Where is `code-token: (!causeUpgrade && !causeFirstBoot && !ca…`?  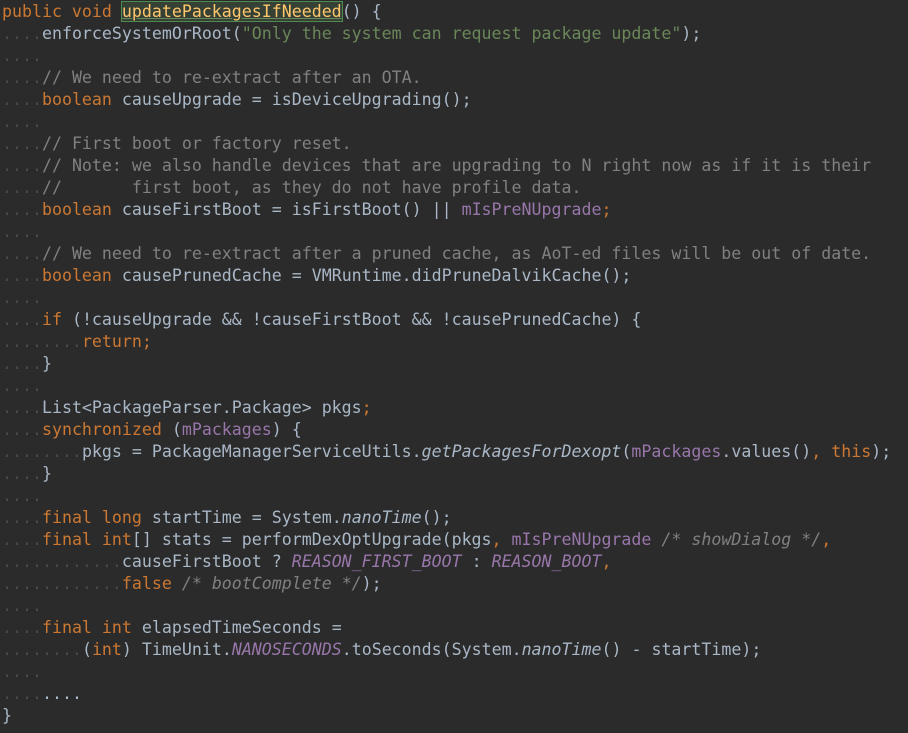
code-token: (!causeUpgrade && !causeFirstBoot && !ca… is located at coordinates (356, 319).